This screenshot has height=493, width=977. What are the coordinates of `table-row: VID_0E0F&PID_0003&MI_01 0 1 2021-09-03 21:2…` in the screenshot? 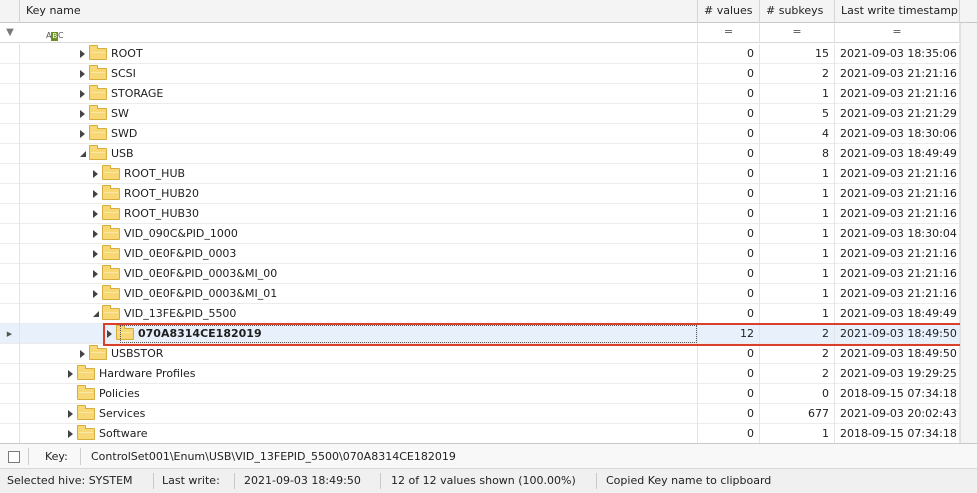 It's located at (488, 294).